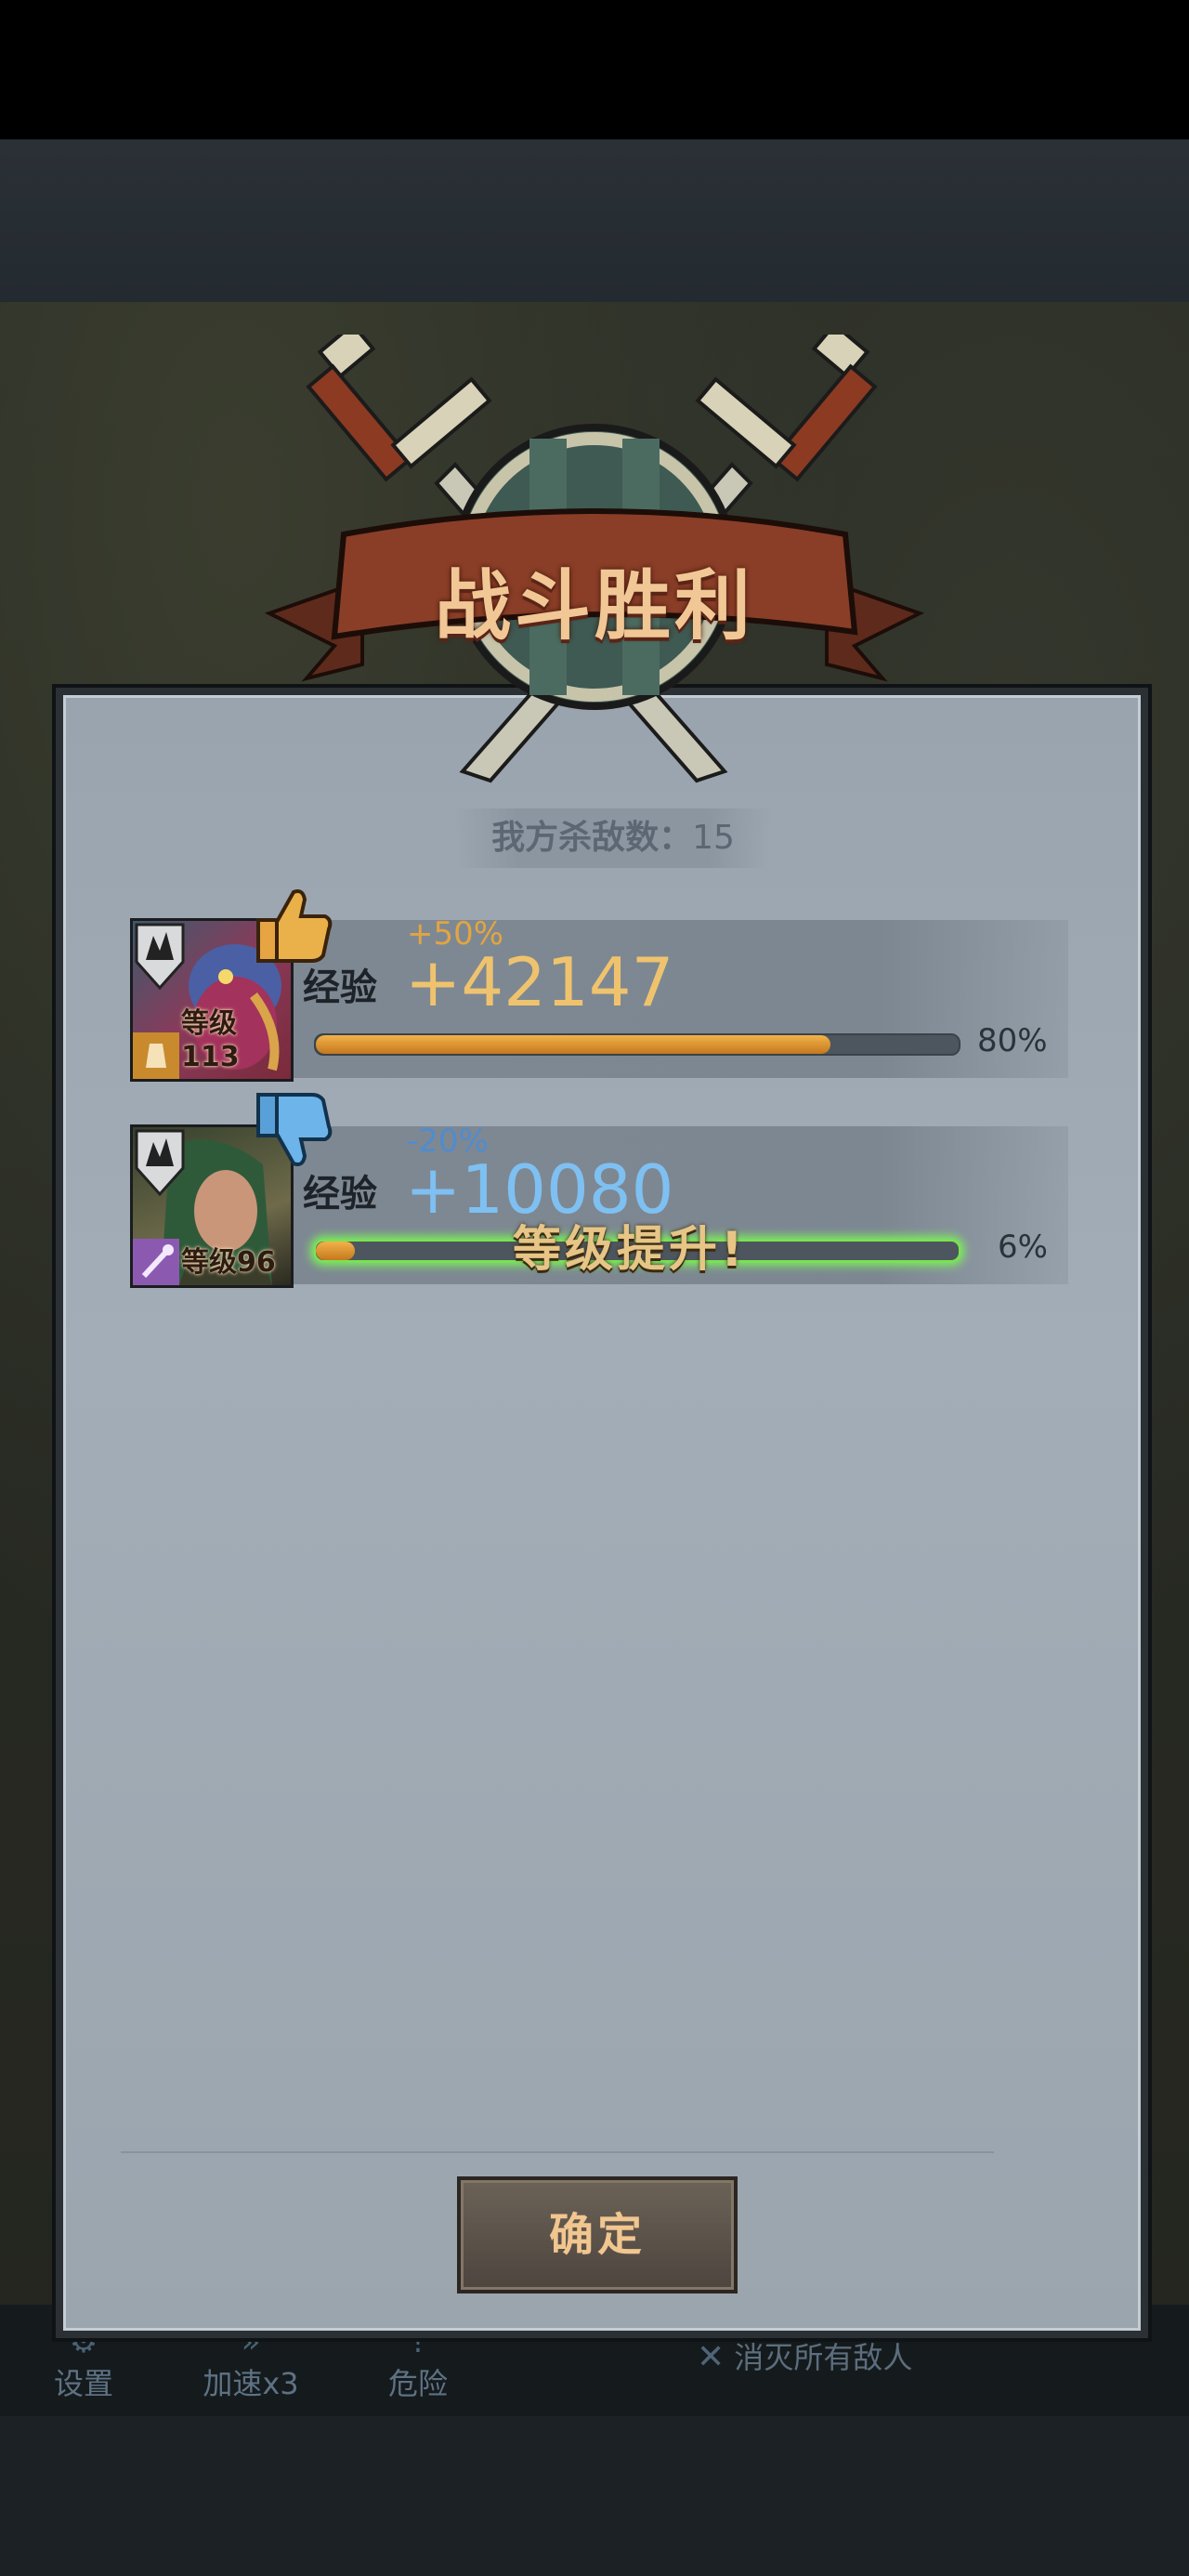  Describe the element at coordinates (594, 2496) in the screenshot. I see `bottom-footer` at that location.